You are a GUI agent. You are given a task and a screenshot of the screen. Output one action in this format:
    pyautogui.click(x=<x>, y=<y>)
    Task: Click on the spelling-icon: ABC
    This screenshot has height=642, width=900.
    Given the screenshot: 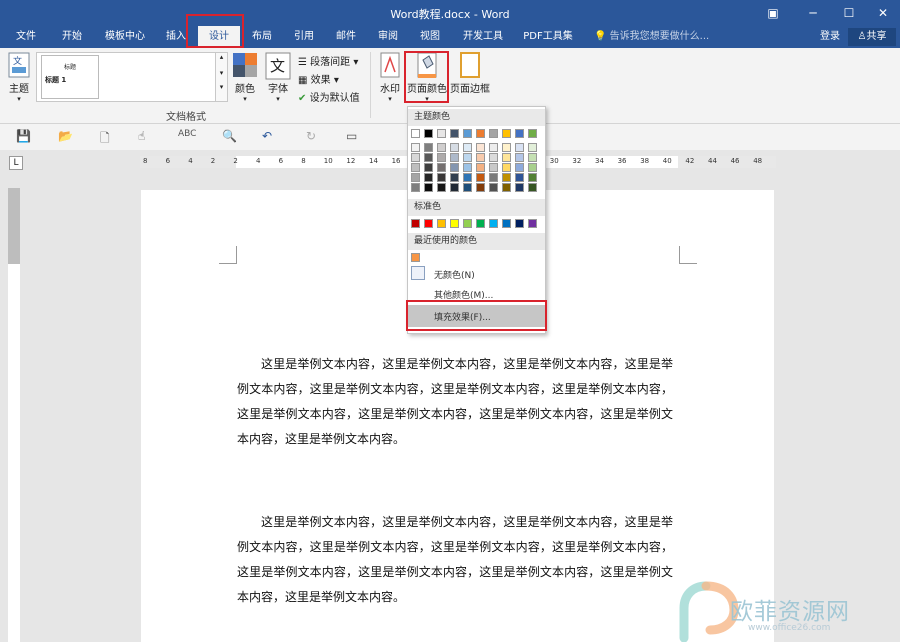 What is the action you would take?
    pyautogui.click(x=187, y=134)
    